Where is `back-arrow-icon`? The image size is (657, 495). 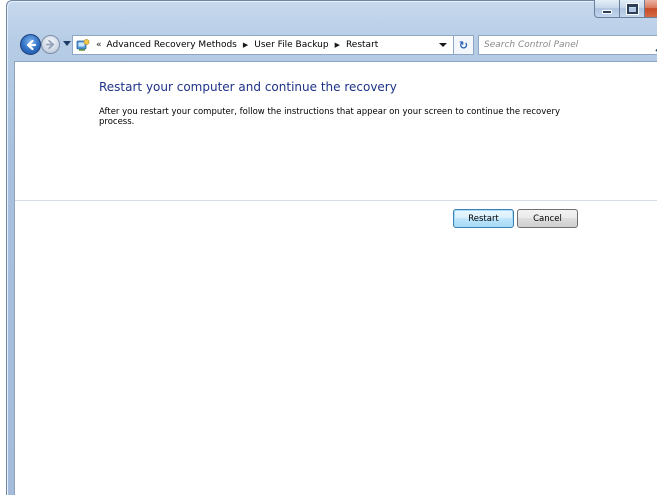 back-arrow-icon is located at coordinates (31, 44).